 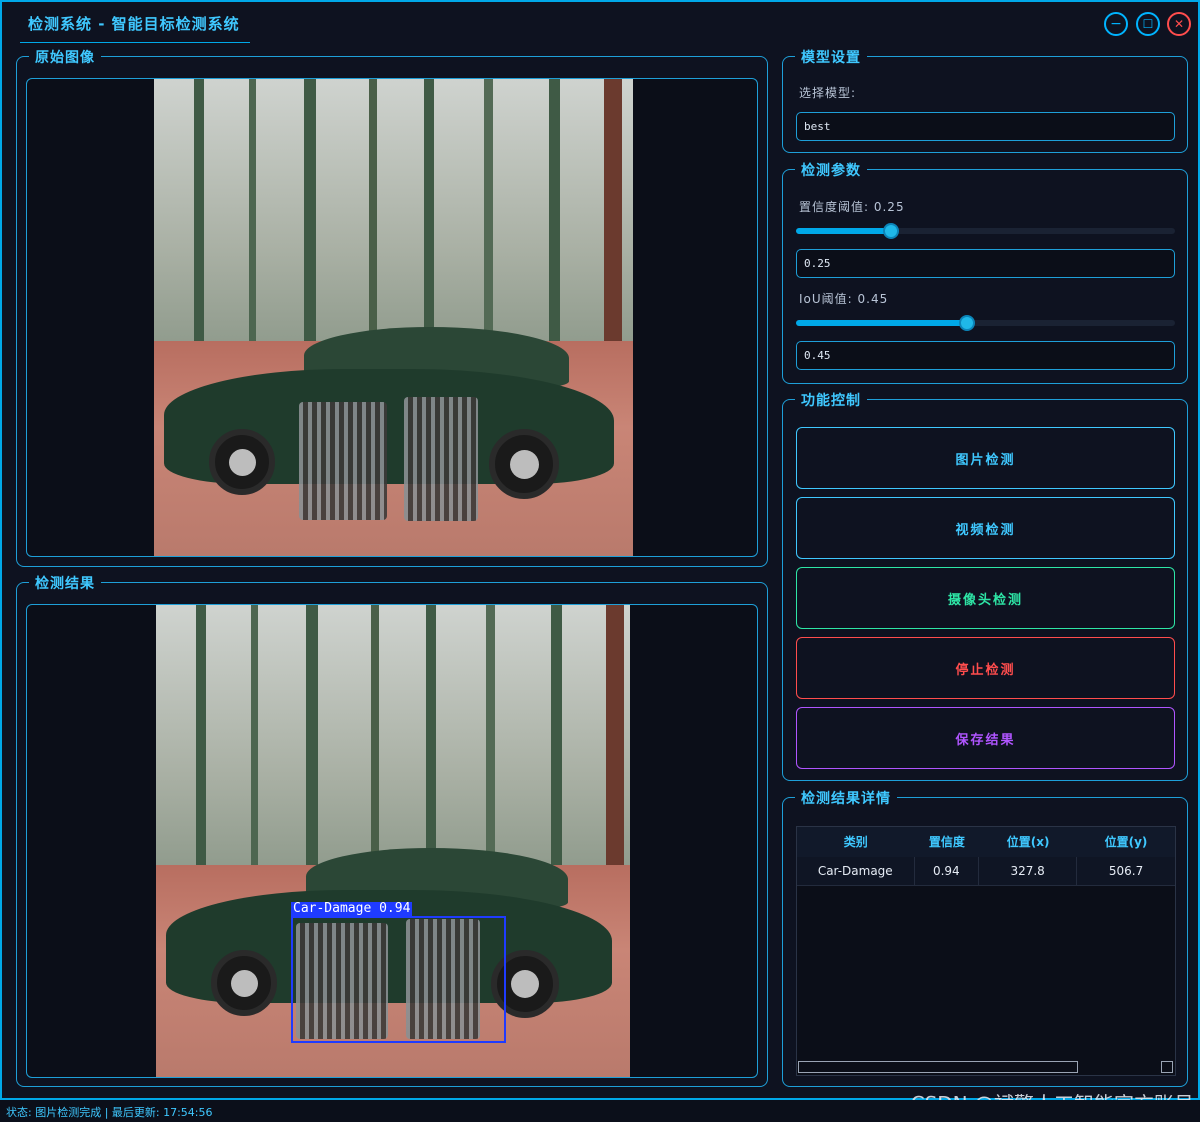 What do you see at coordinates (1028, 842) in the screenshot?
I see `column-header-x: 位置(x)` at bounding box center [1028, 842].